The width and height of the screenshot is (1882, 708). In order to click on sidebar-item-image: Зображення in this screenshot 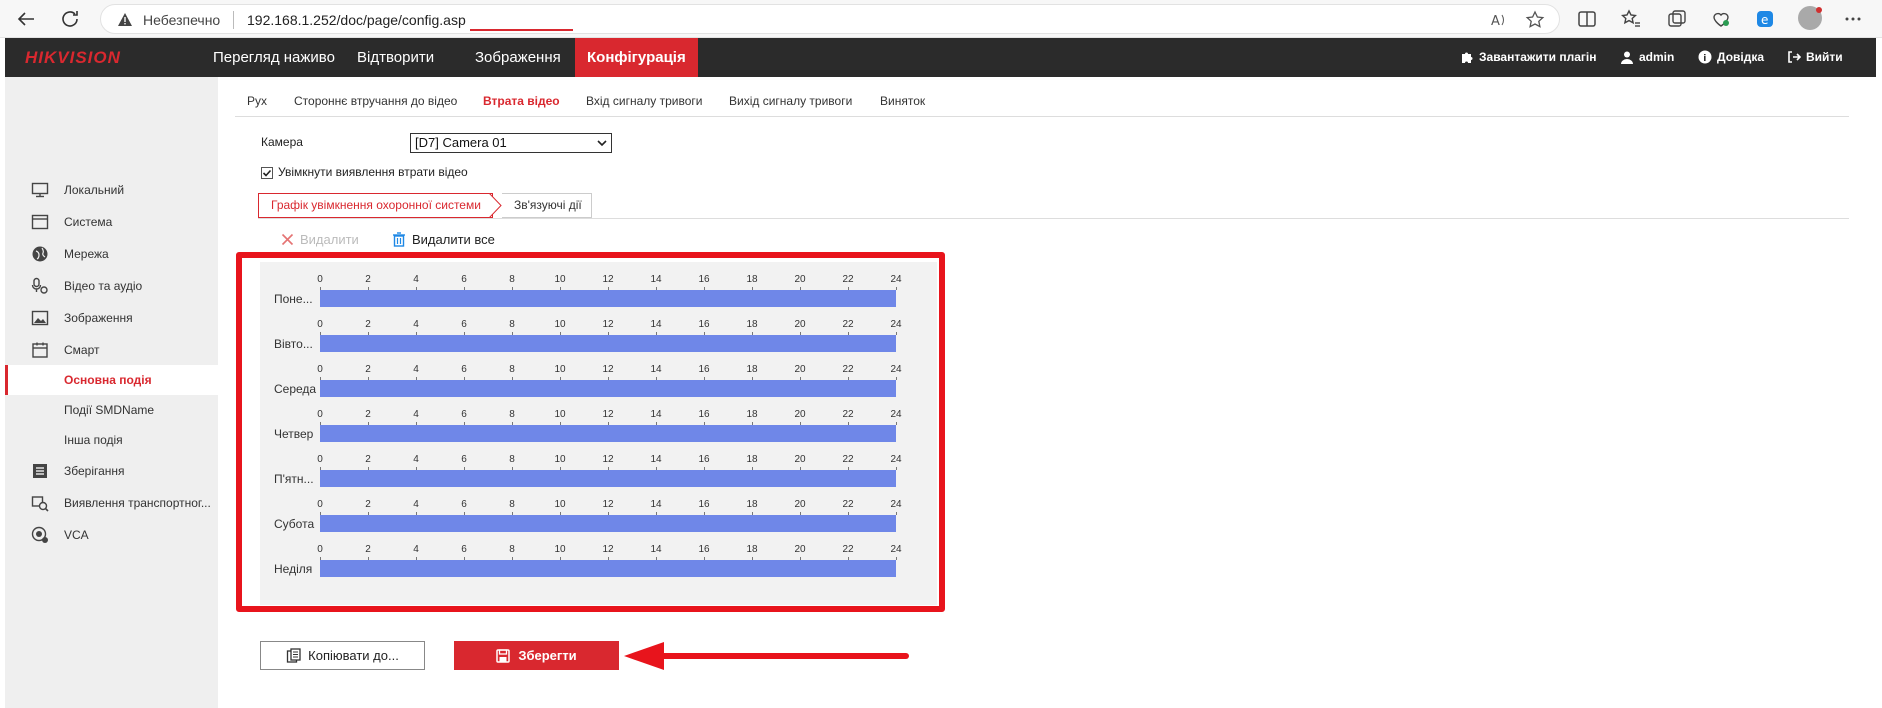, I will do `click(111, 318)`.